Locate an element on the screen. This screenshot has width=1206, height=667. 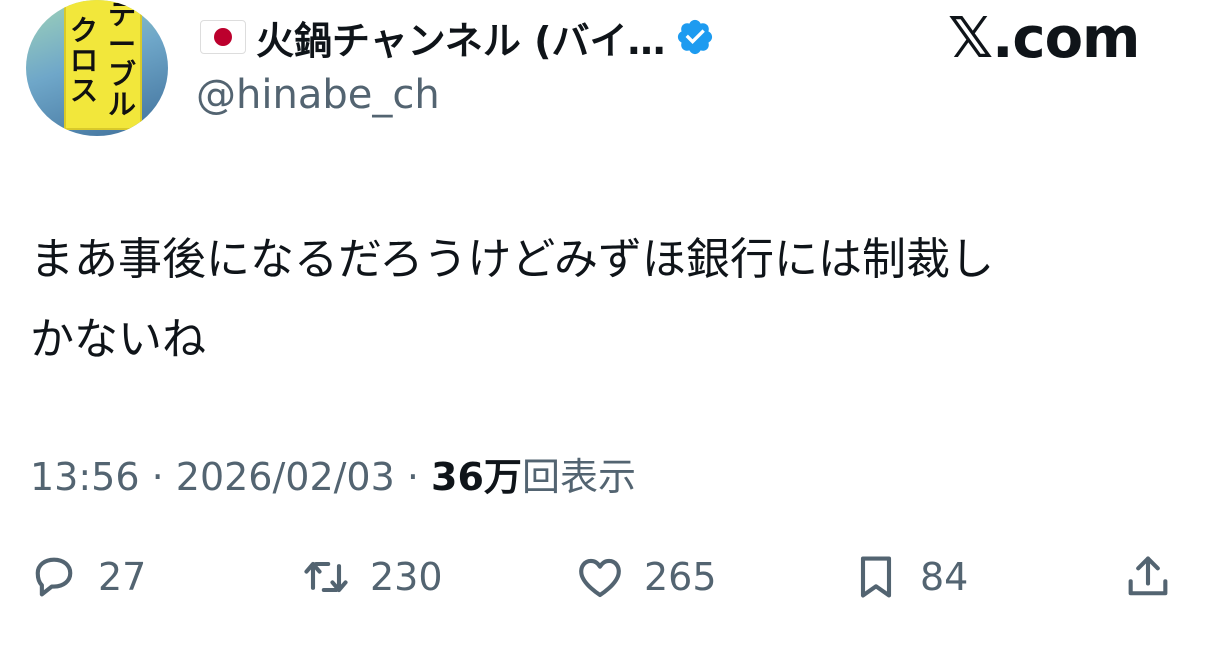
avatar: テ ー ブ ル ク ロ ス is located at coordinates (97, 68).